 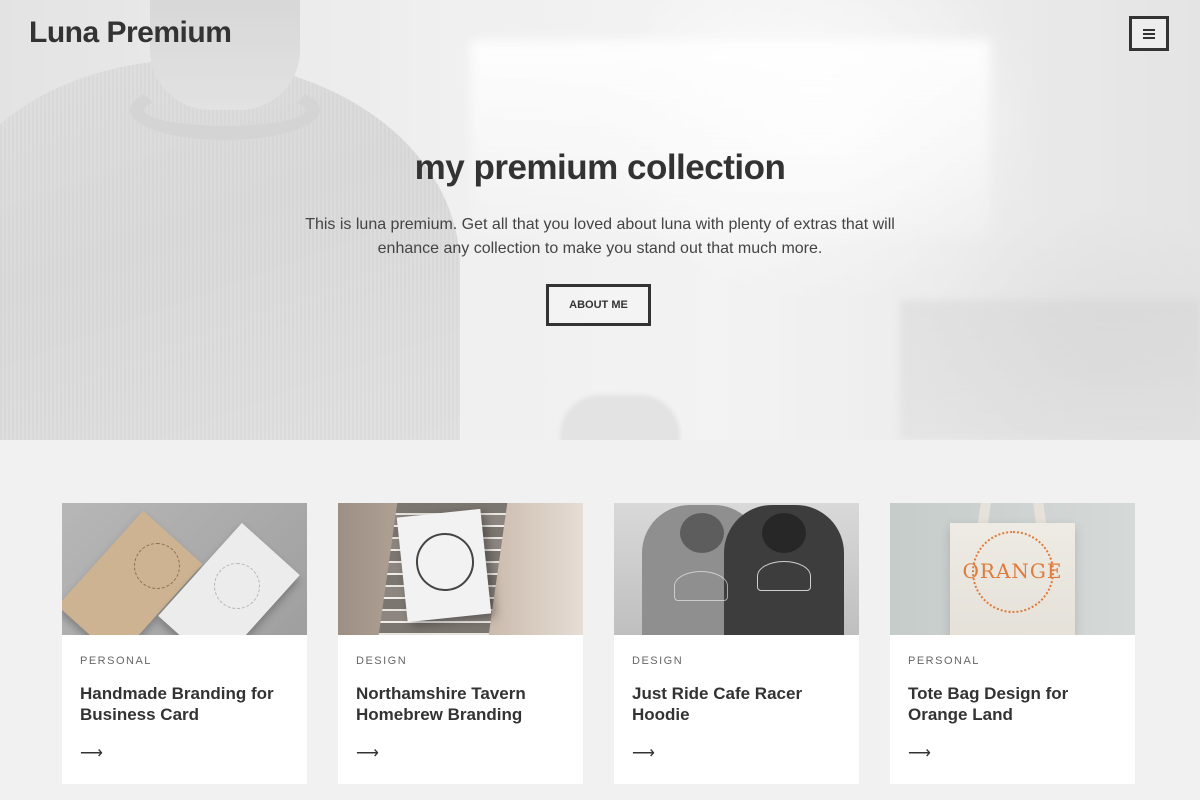 I want to click on tote-bag-logo-text: ORANGE, so click(x=1012, y=571).